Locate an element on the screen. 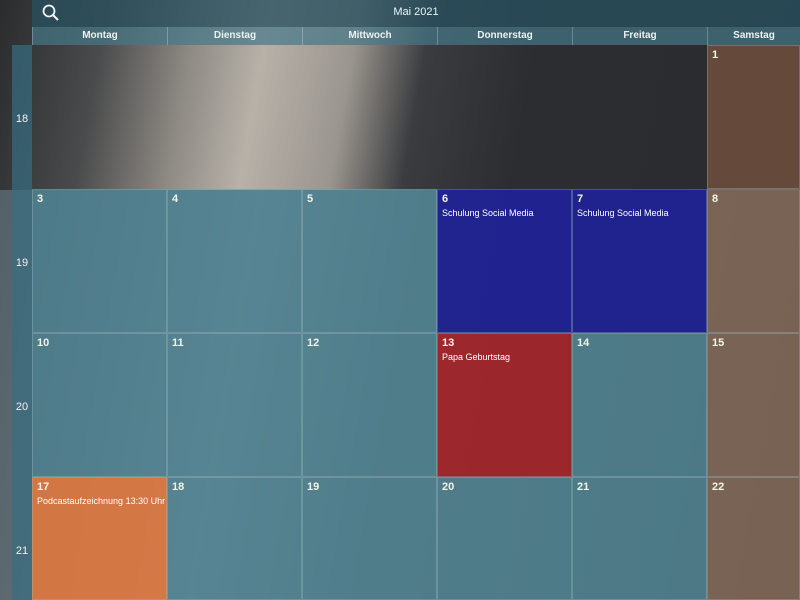 Image resolution: width=800 pixels, height=600 pixels. weekday-friday: Freitag is located at coordinates (639, 36).